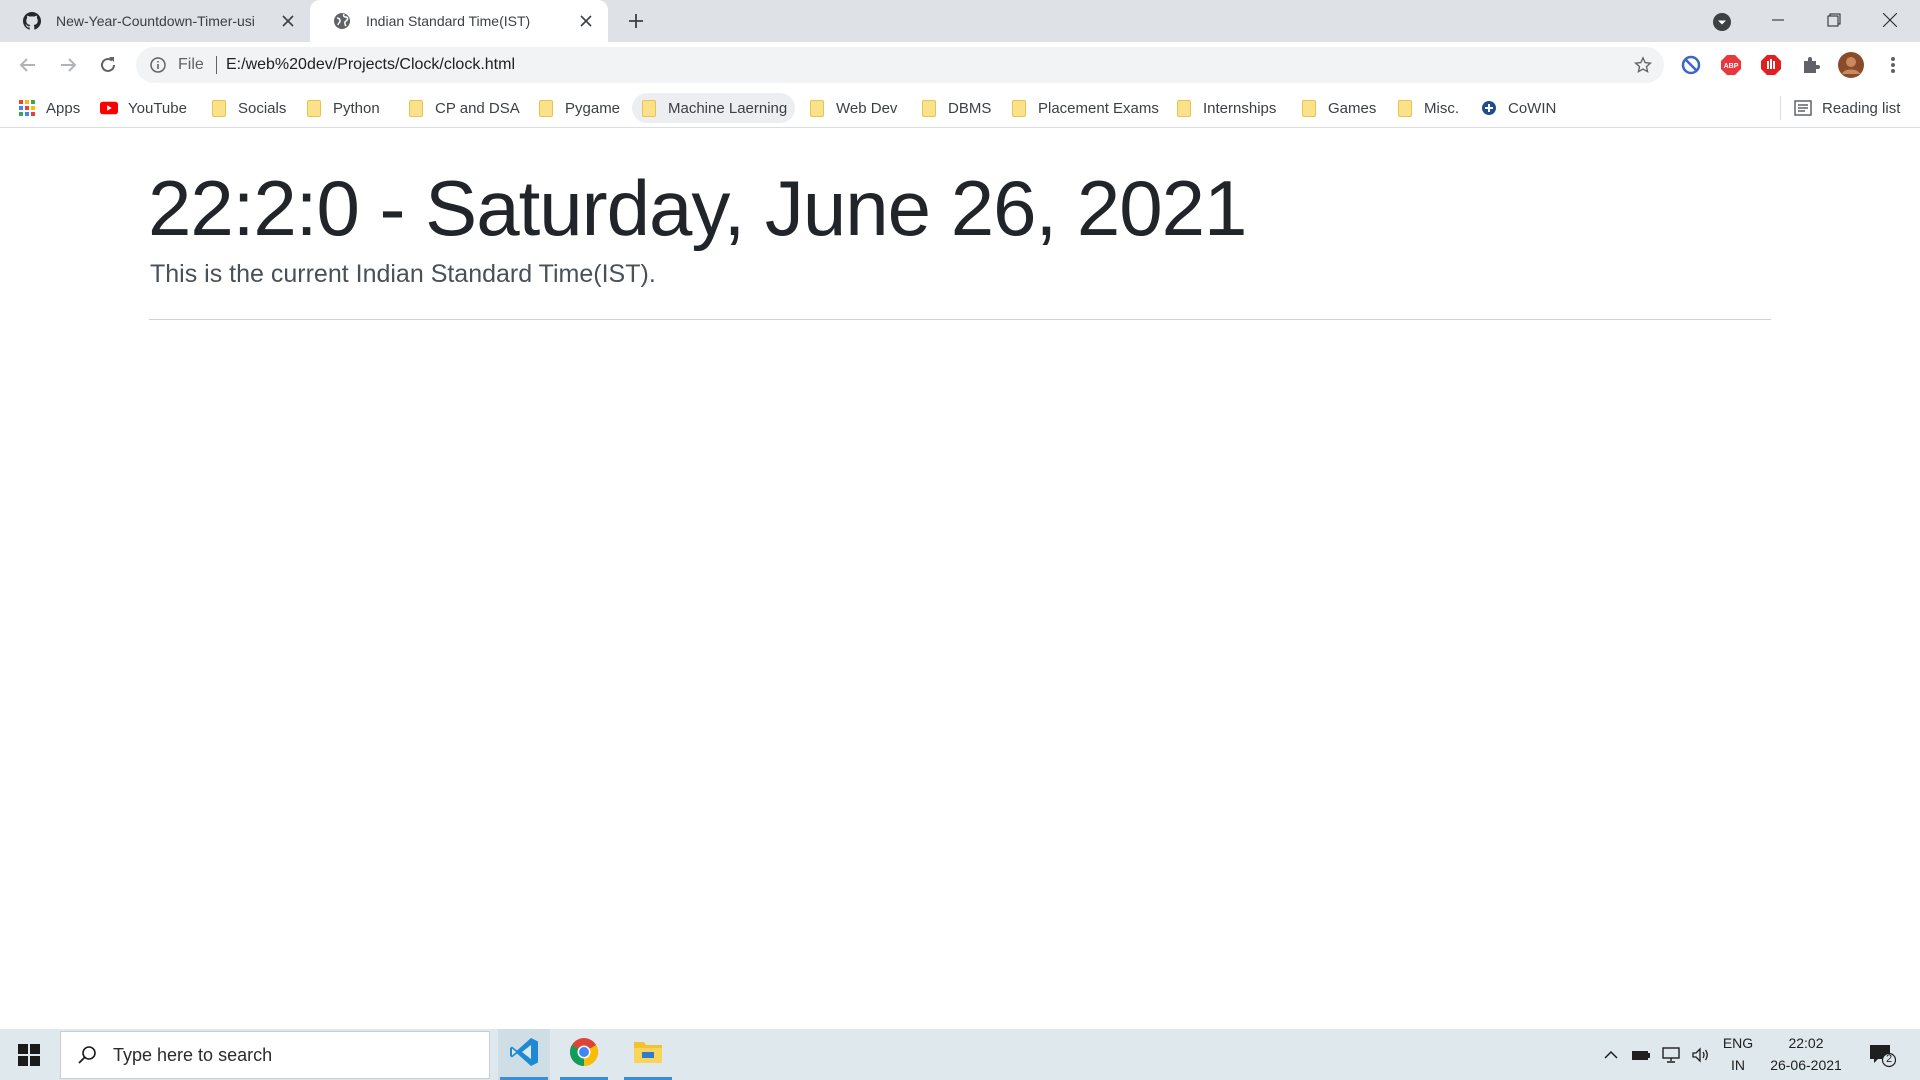  What do you see at coordinates (1352, 108) in the screenshot?
I see `bookmark-label: Games` at bounding box center [1352, 108].